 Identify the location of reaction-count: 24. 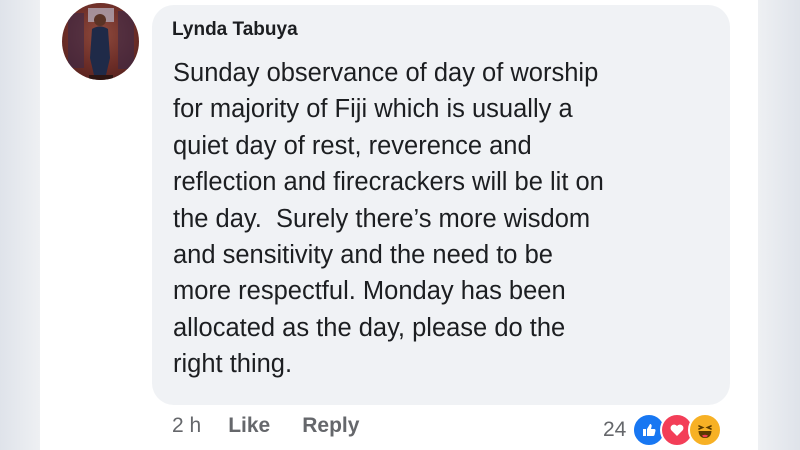
(615, 429).